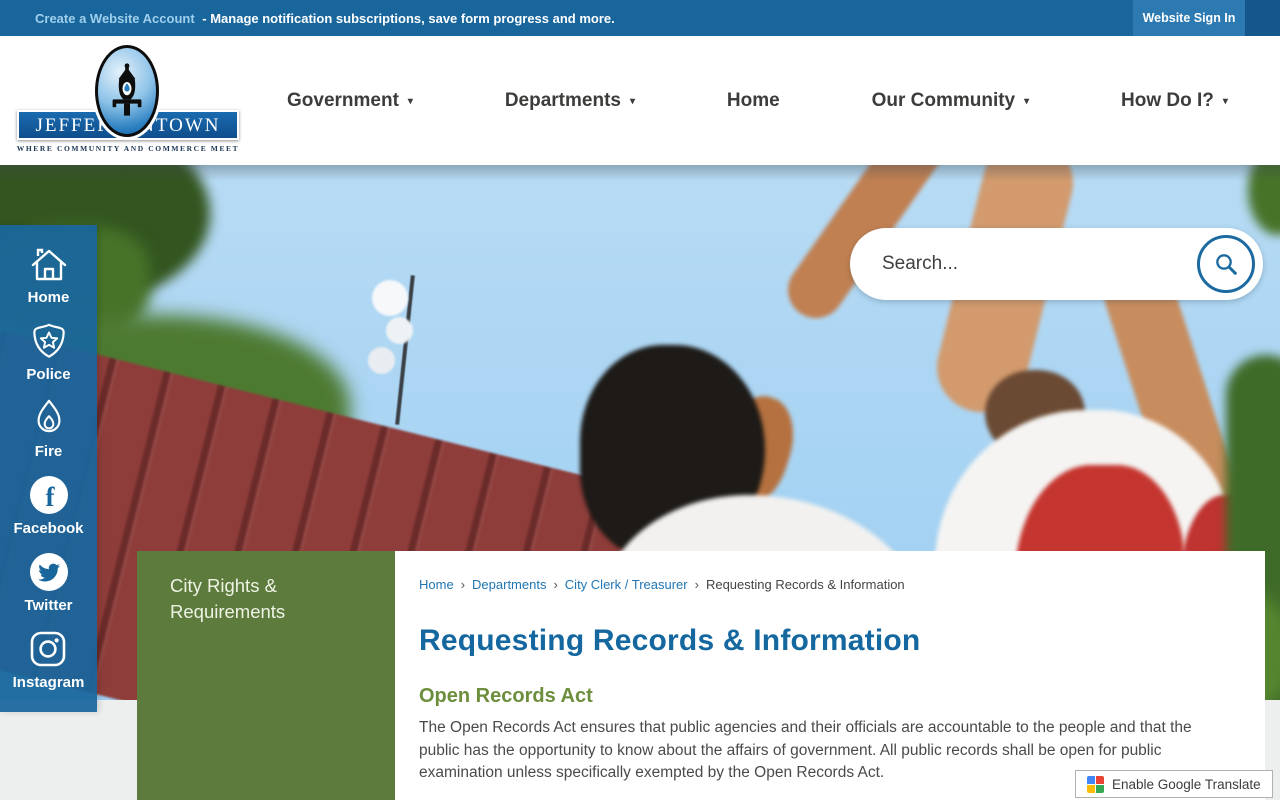  Describe the element at coordinates (48, 649) in the screenshot. I see `instagram-icon` at that location.